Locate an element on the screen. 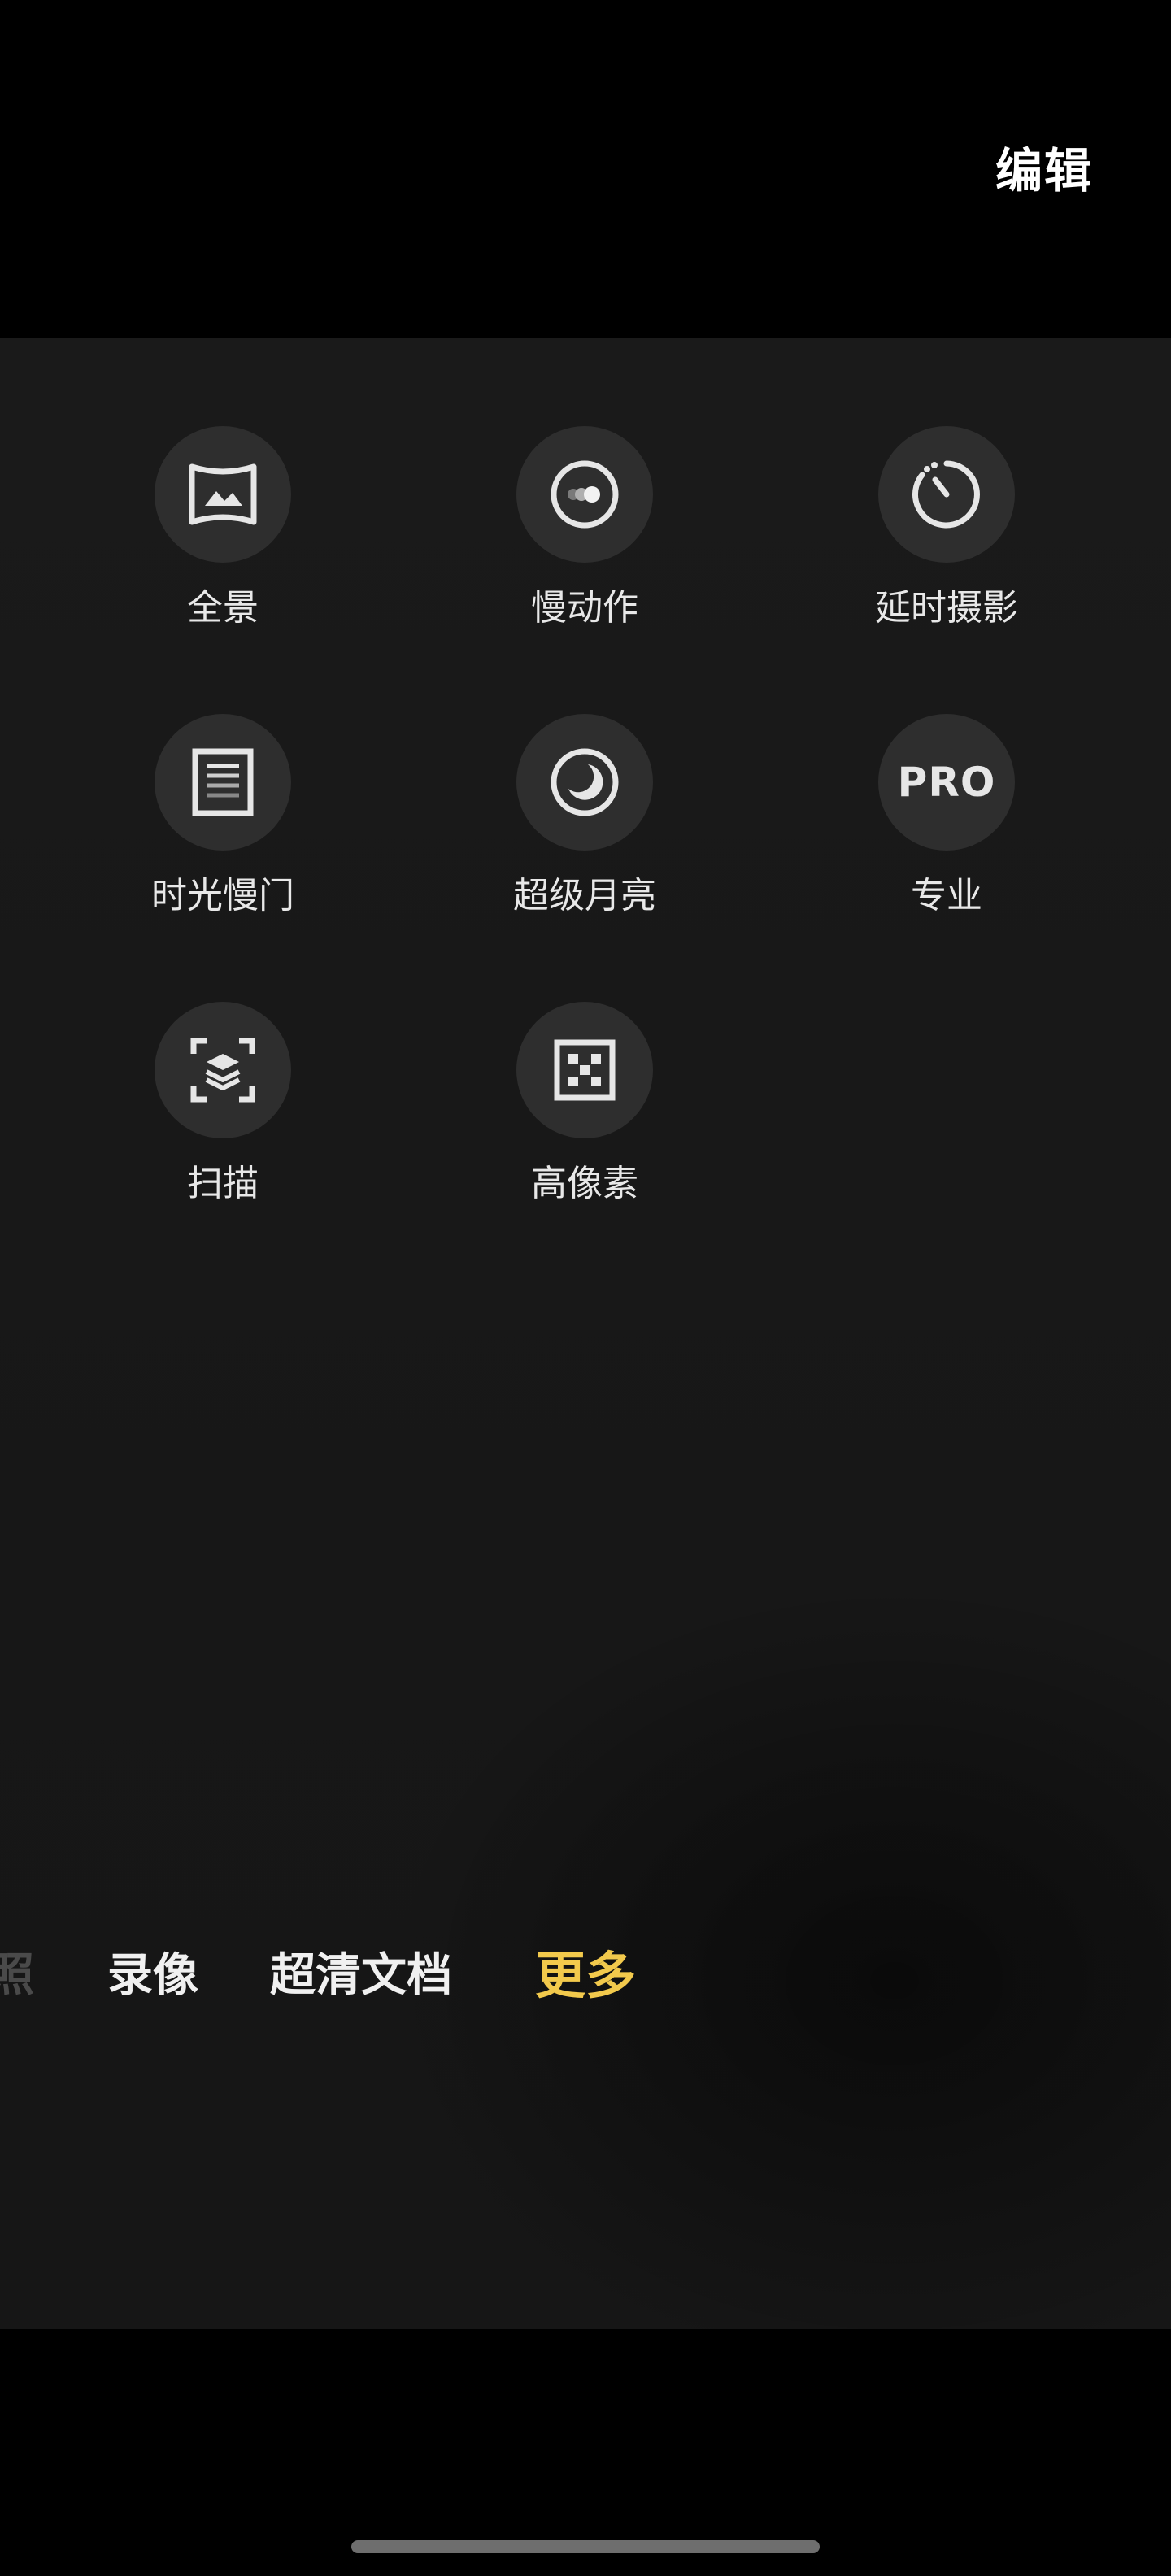  mode-label: 高像素 is located at coordinates (584, 1184).